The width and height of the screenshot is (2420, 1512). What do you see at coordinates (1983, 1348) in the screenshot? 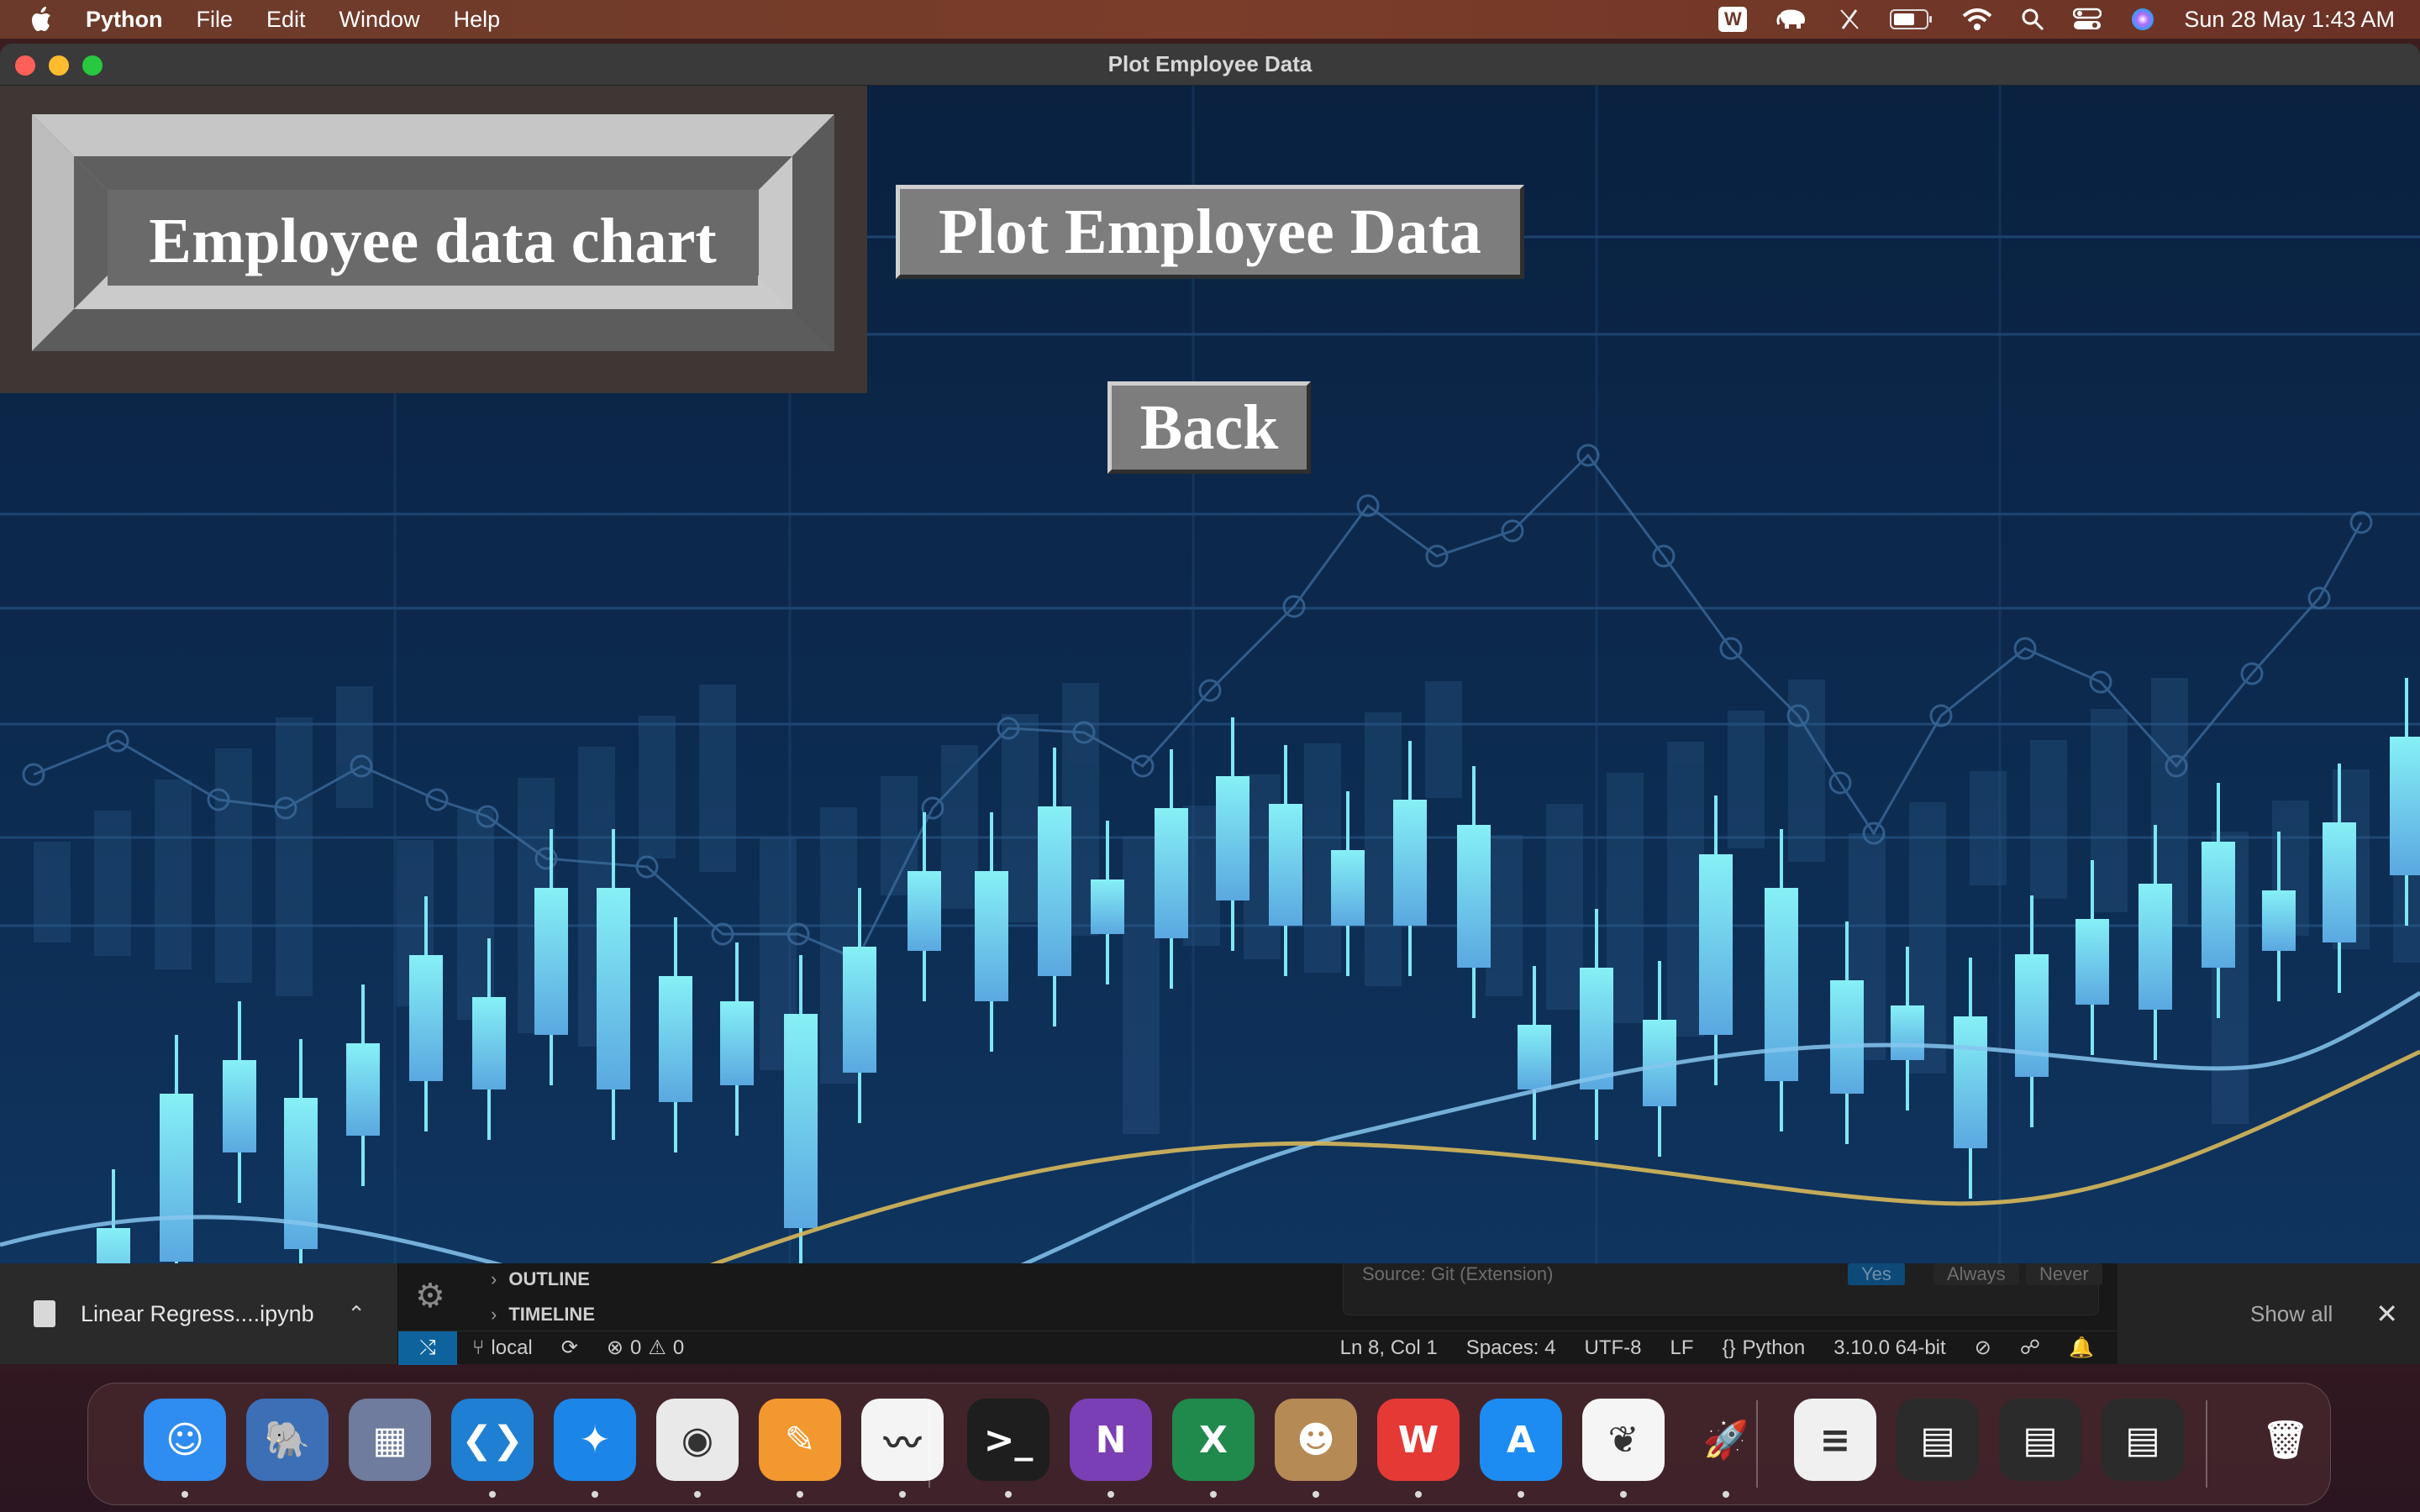
I see `copilot-icon: ⊘` at bounding box center [1983, 1348].